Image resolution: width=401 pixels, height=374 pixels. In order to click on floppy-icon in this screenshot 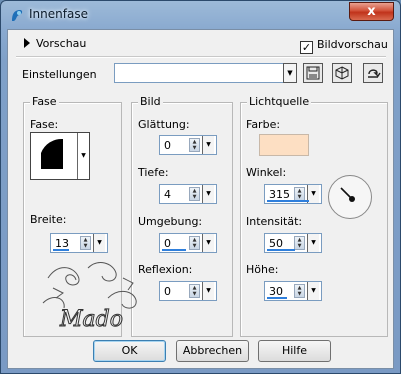, I will do `click(313, 73)`.